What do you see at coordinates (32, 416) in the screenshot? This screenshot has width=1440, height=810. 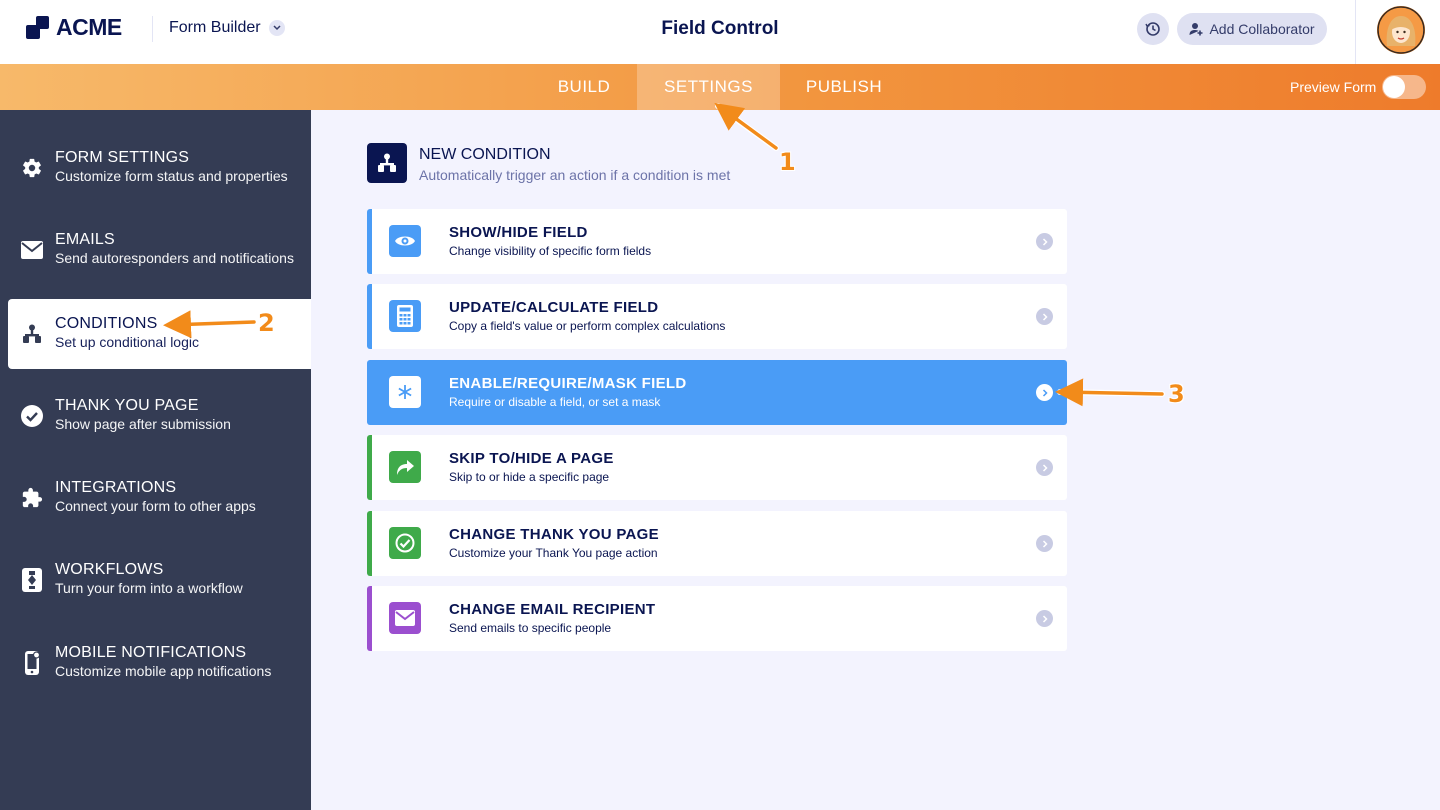 I see `check-circle-icon` at bounding box center [32, 416].